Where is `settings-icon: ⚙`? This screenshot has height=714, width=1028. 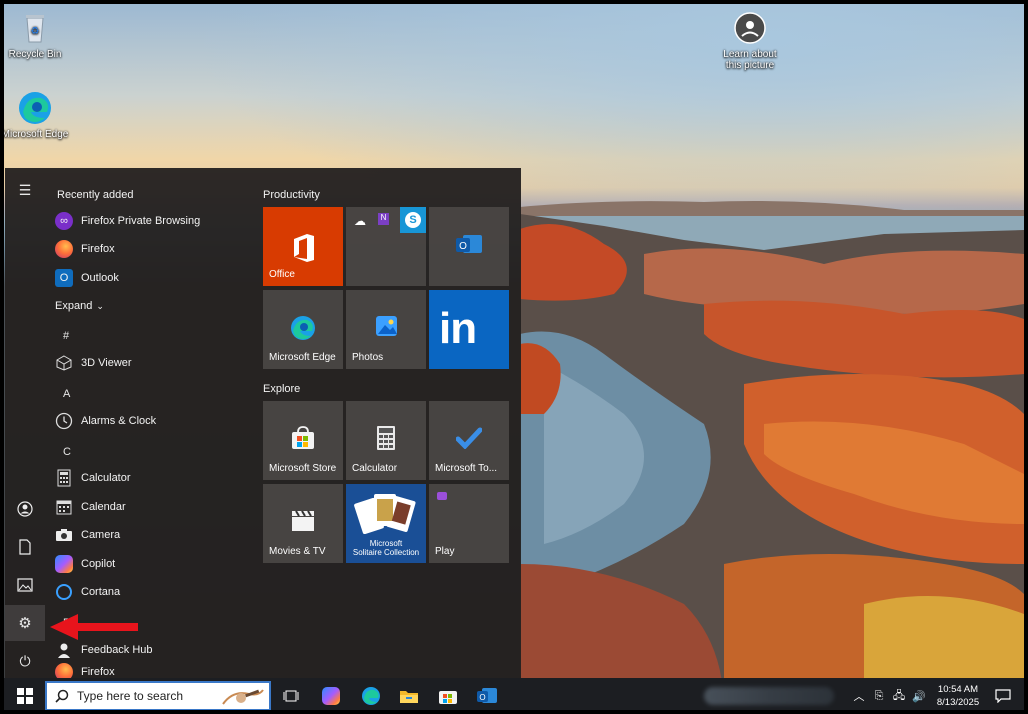 settings-icon: ⚙ is located at coordinates (25, 623).